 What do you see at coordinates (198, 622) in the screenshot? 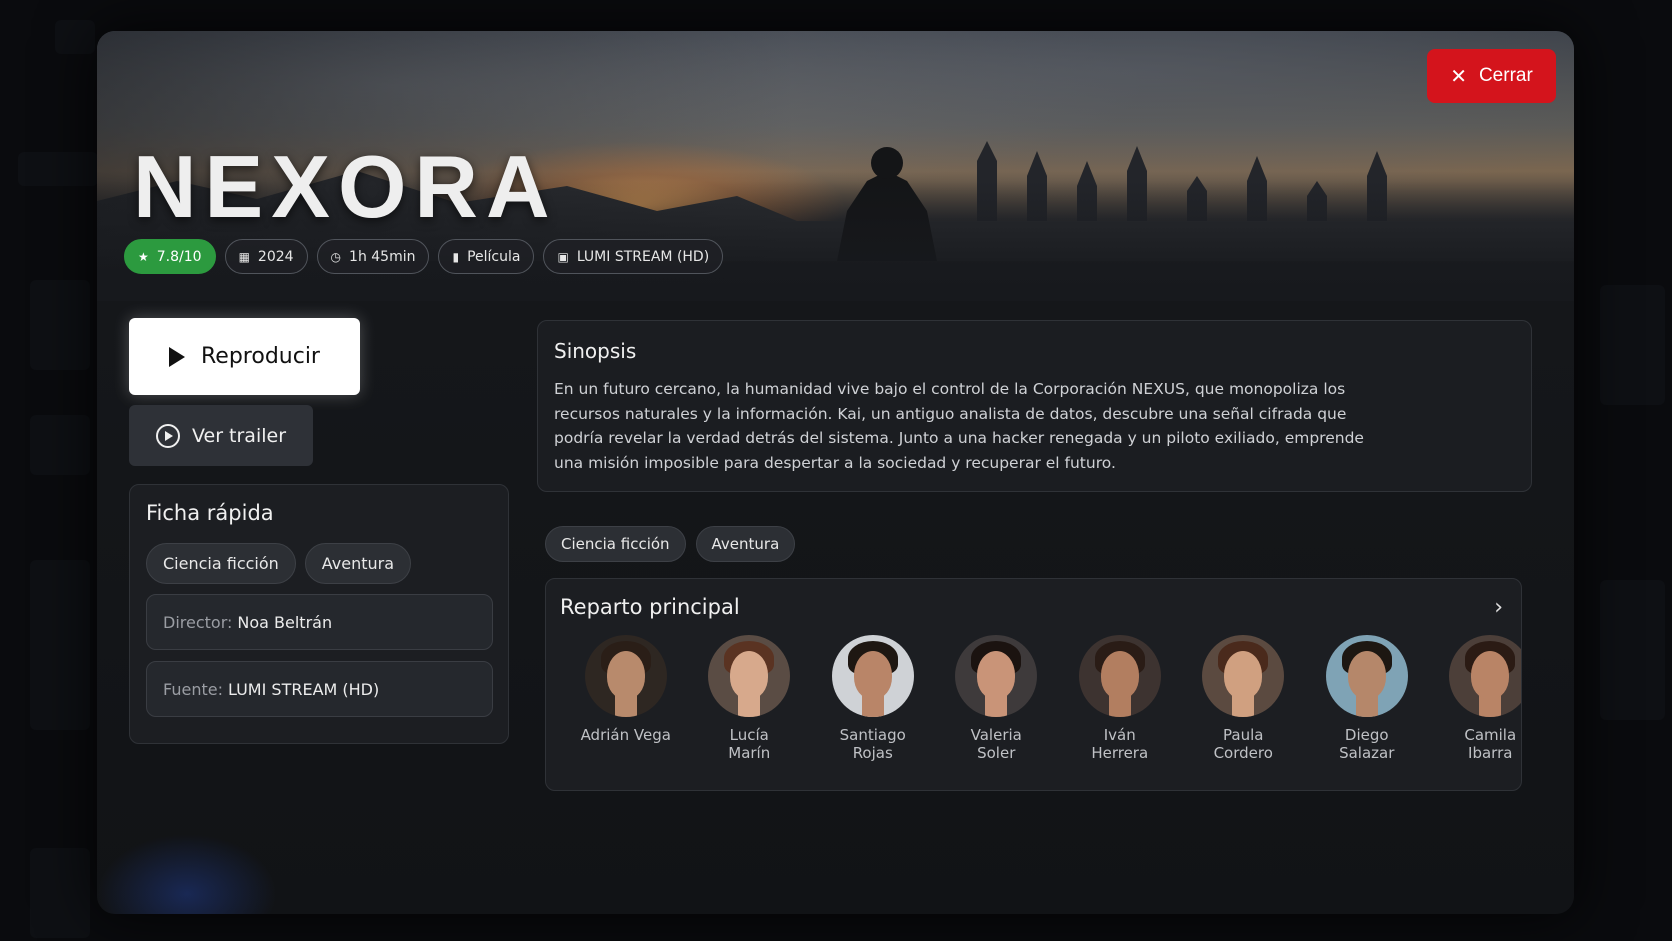
I see `director-label: Director:` at bounding box center [198, 622].